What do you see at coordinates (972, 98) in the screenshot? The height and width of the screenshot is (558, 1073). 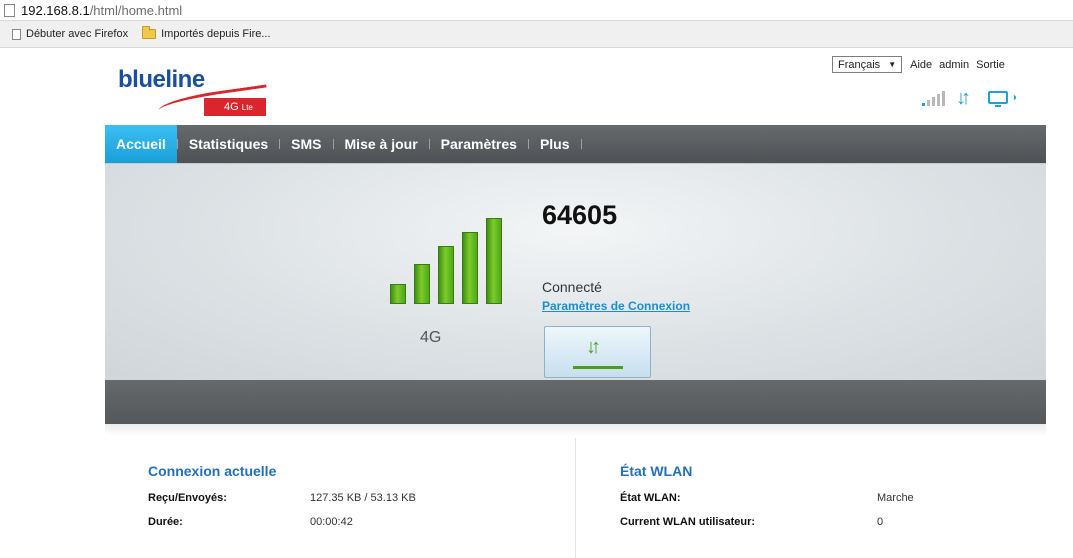 I see `status-icons: ↓↑` at bounding box center [972, 98].